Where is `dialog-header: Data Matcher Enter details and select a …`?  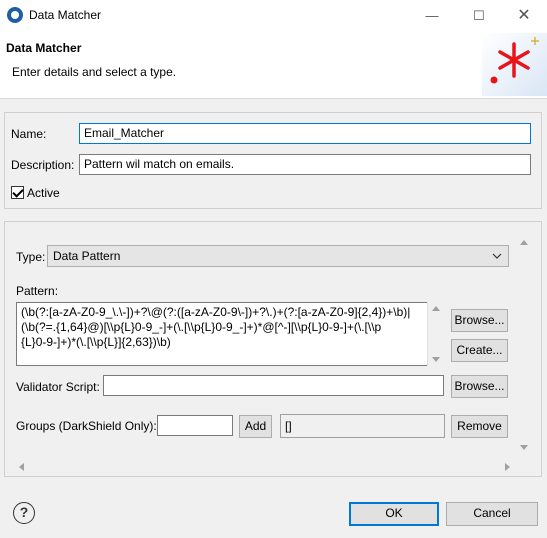 dialog-header: Data Matcher Enter details and select a … is located at coordinates (273, 65).